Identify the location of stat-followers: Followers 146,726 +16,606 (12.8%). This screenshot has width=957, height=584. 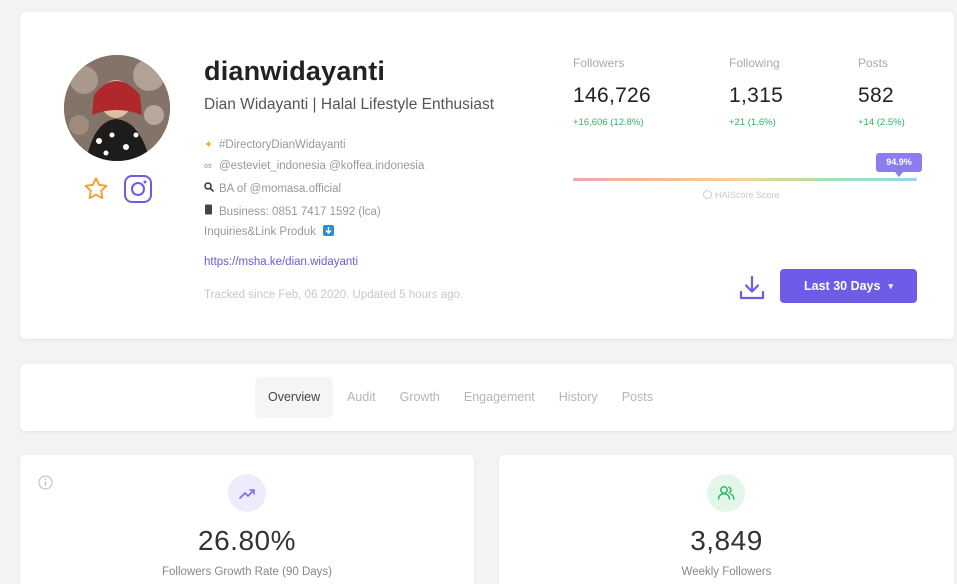
(612, 92).